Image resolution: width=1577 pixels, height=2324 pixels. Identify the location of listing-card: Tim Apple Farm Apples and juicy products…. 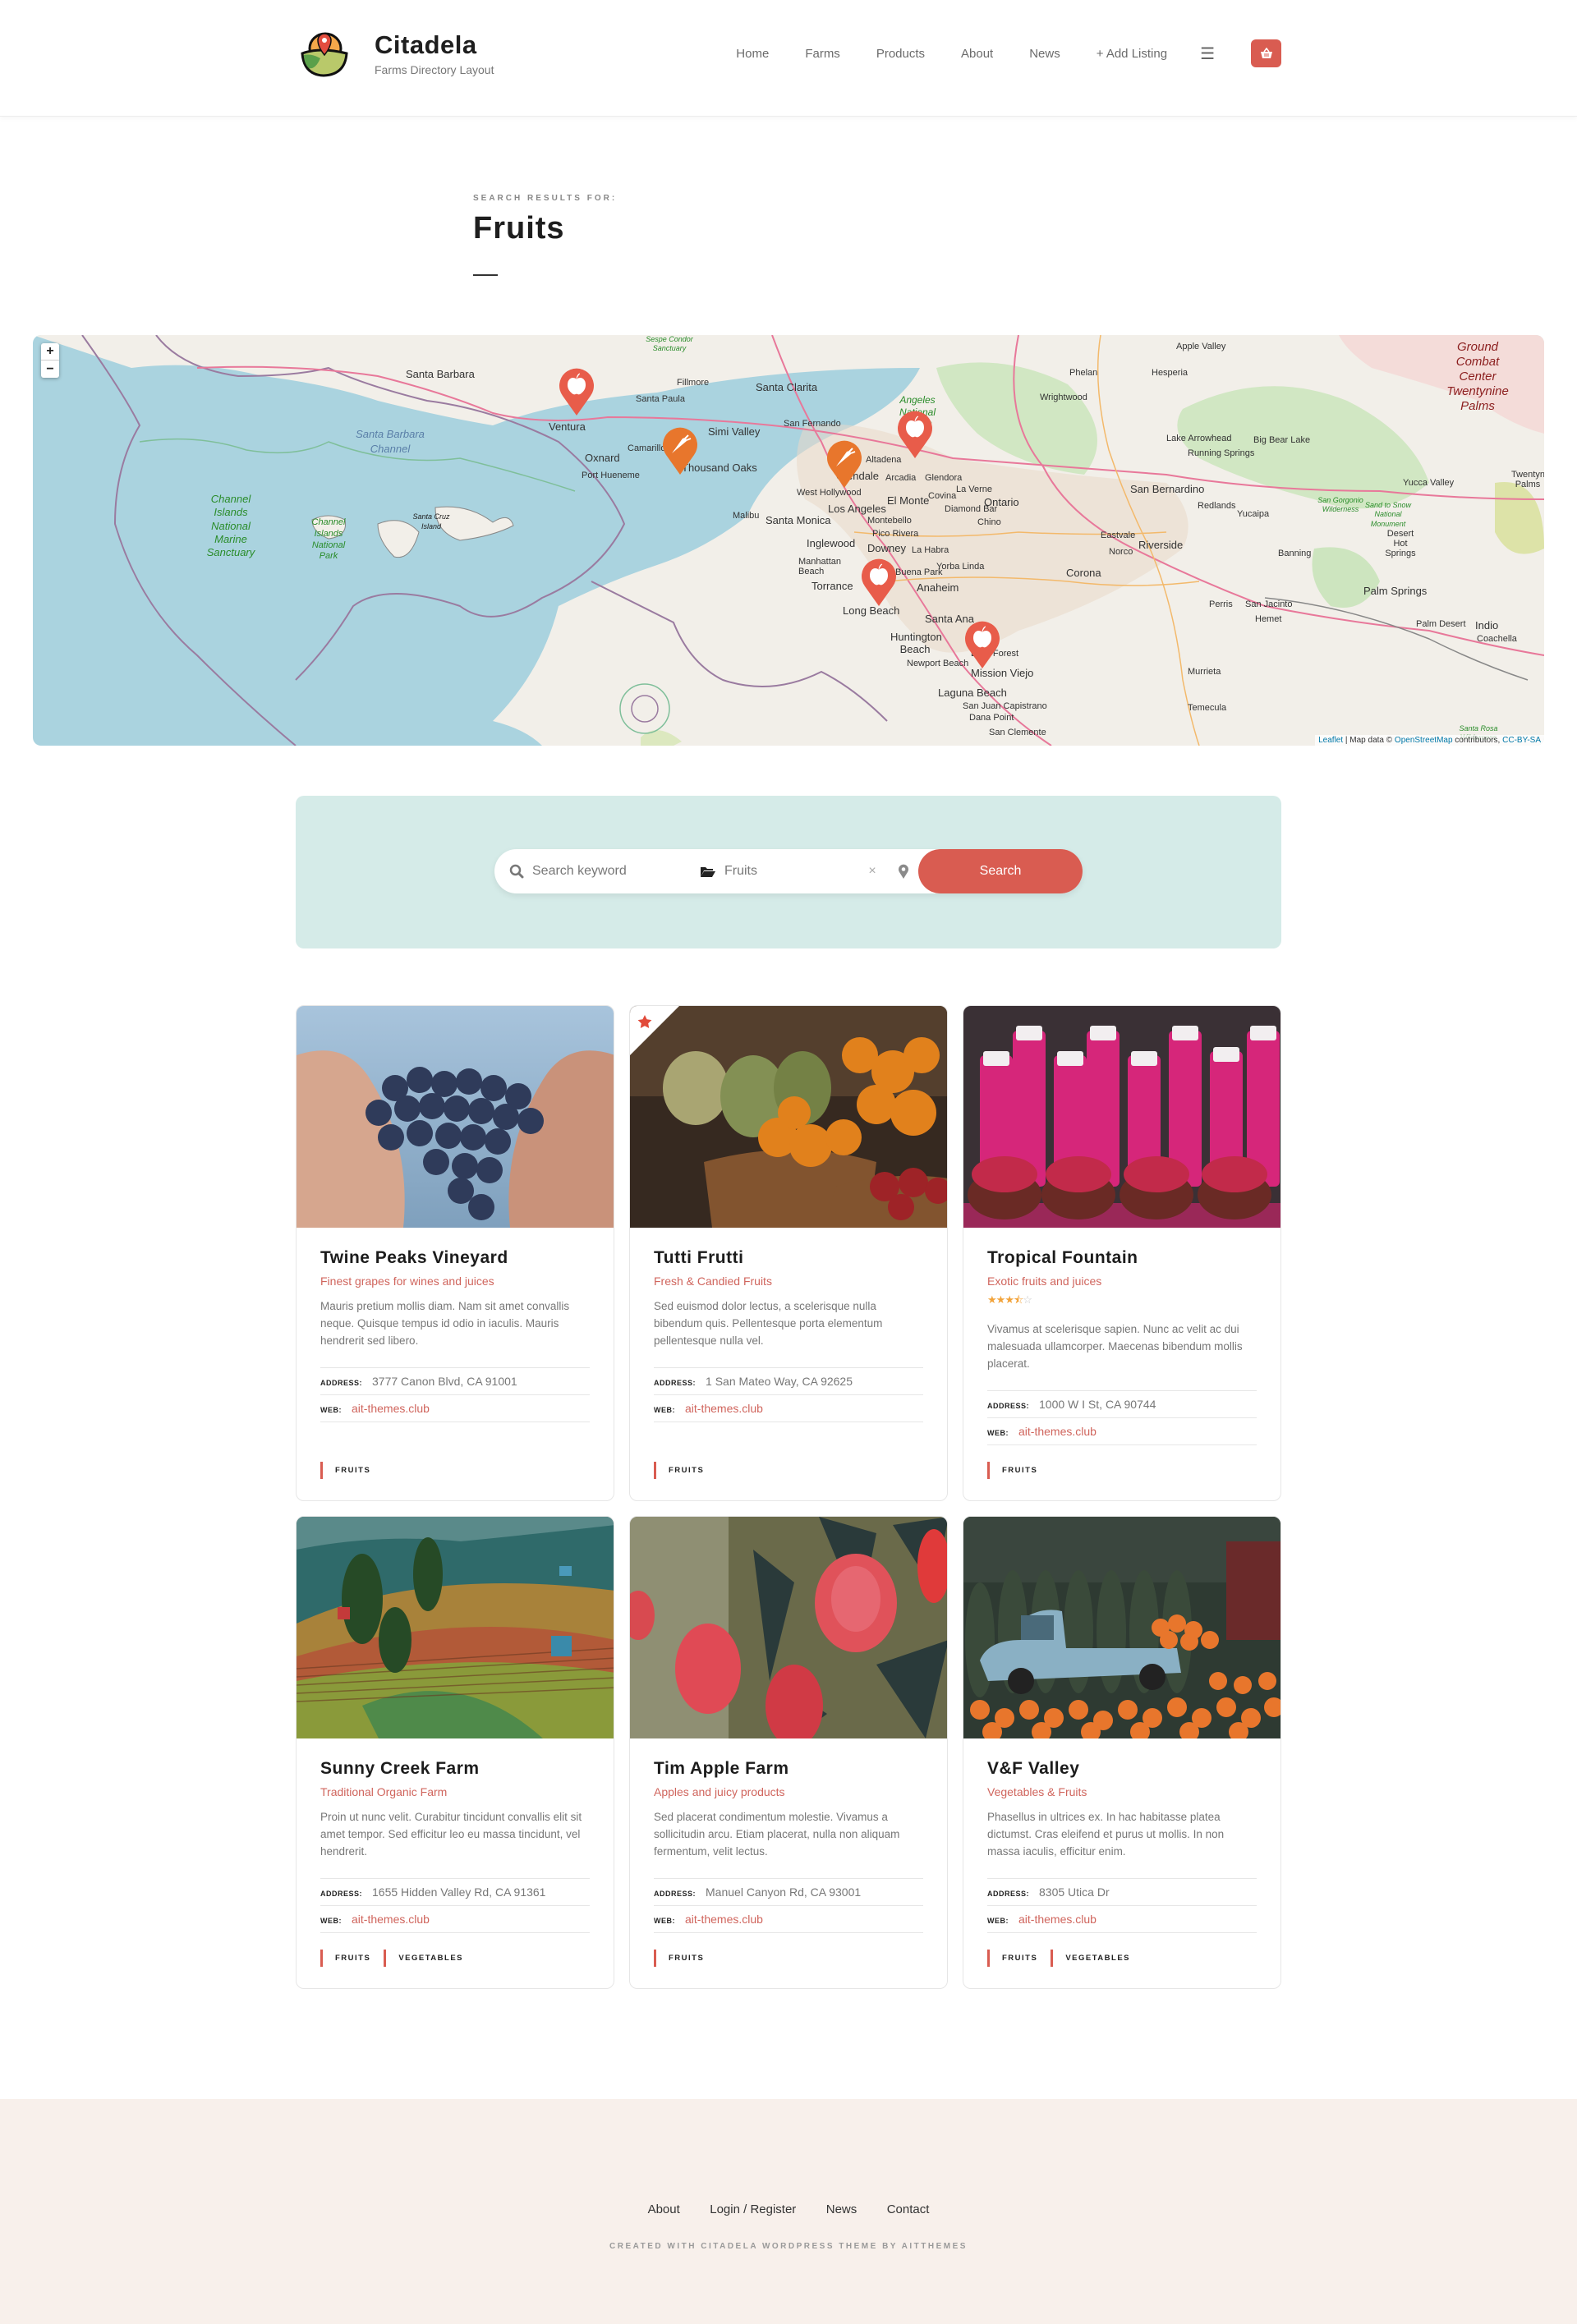
(788, 1753).